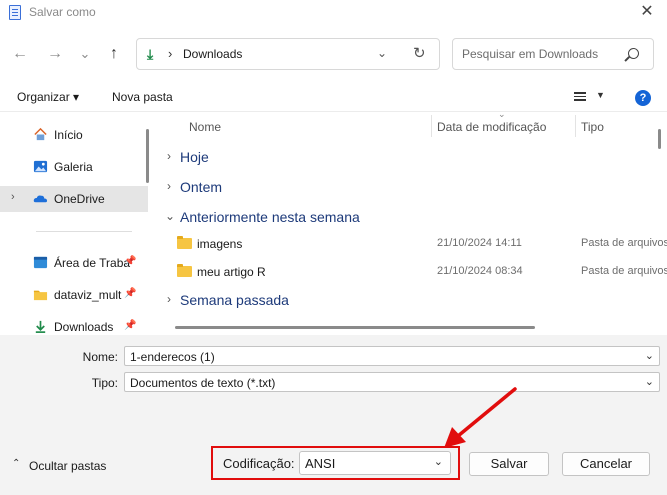  Describe the element at coordinates (375, 463) in the screenshot. I see `encoding-select: ANSI ⌄` at that location.